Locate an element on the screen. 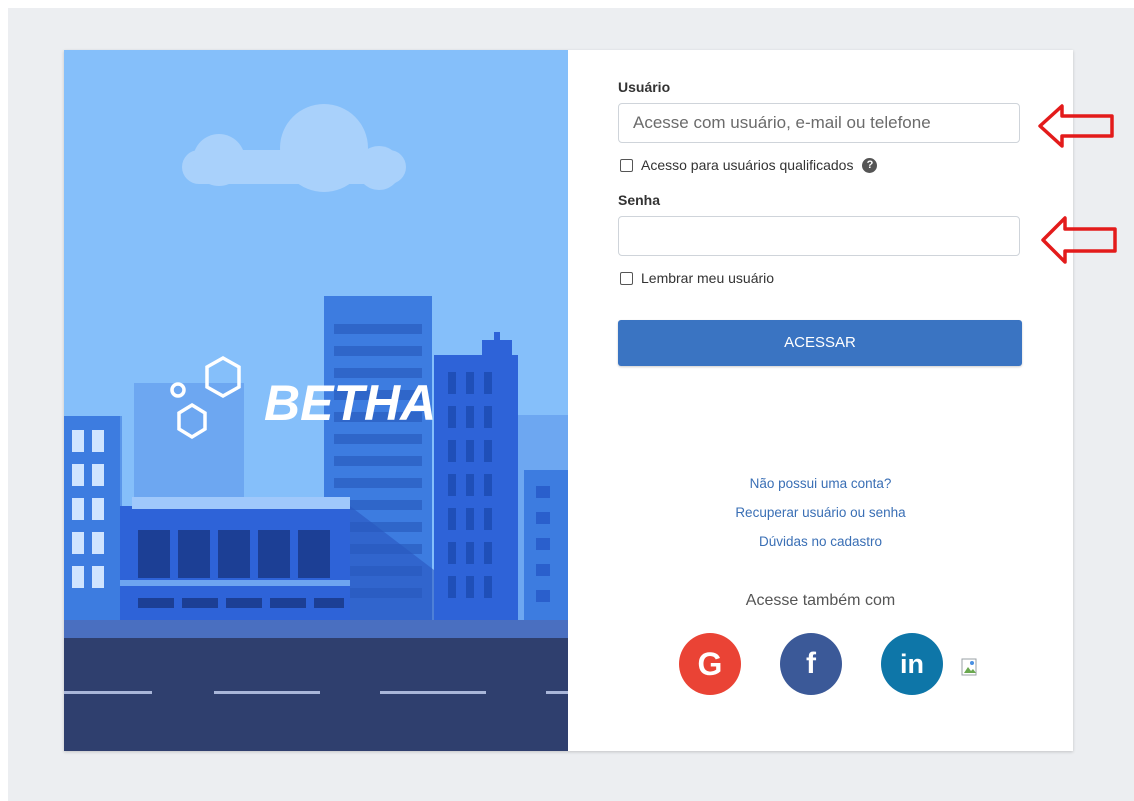 The image size is (1134, 801). login-button: ACESSAR is located at coordinates (820, 343).